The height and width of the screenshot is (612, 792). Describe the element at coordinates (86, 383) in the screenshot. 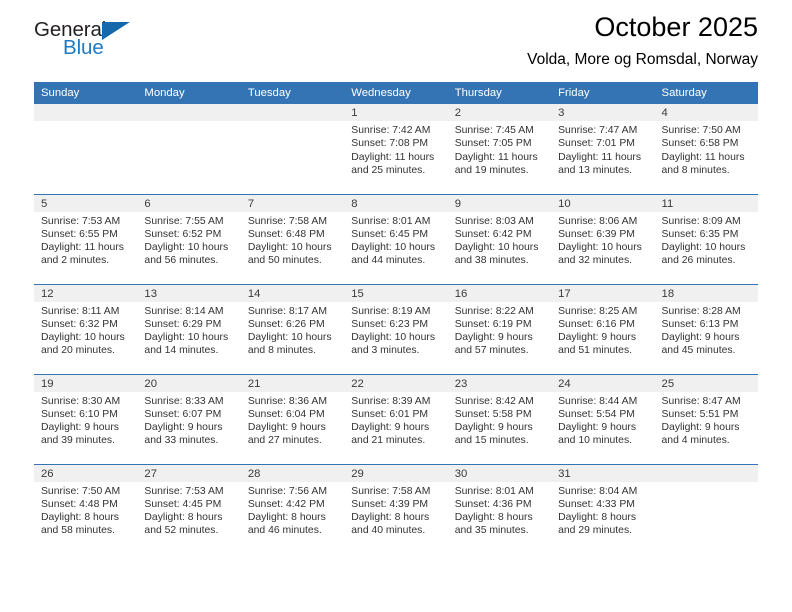

I see `day-number: 19` at that location.